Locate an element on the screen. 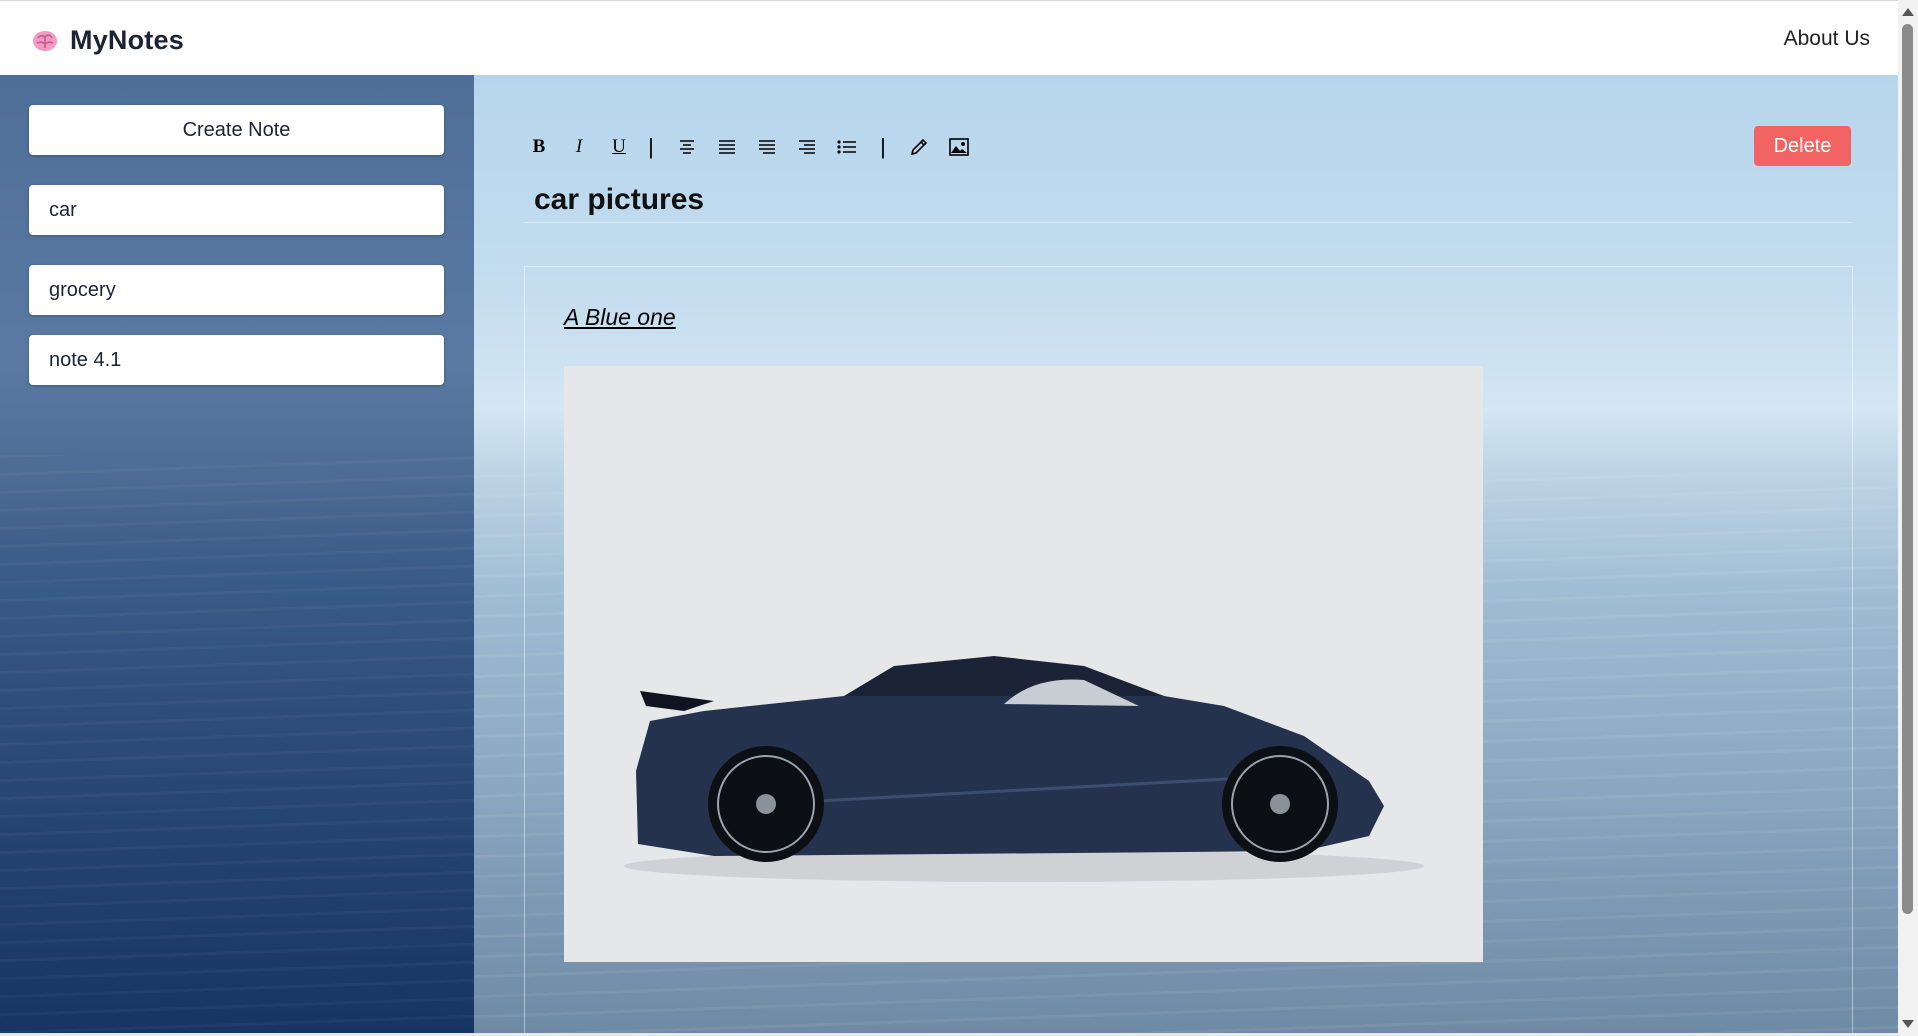 Image resolution: width=1918 pixels, height=1036 pixels. note-title: car pictures is located at coordinates (1188, 203).